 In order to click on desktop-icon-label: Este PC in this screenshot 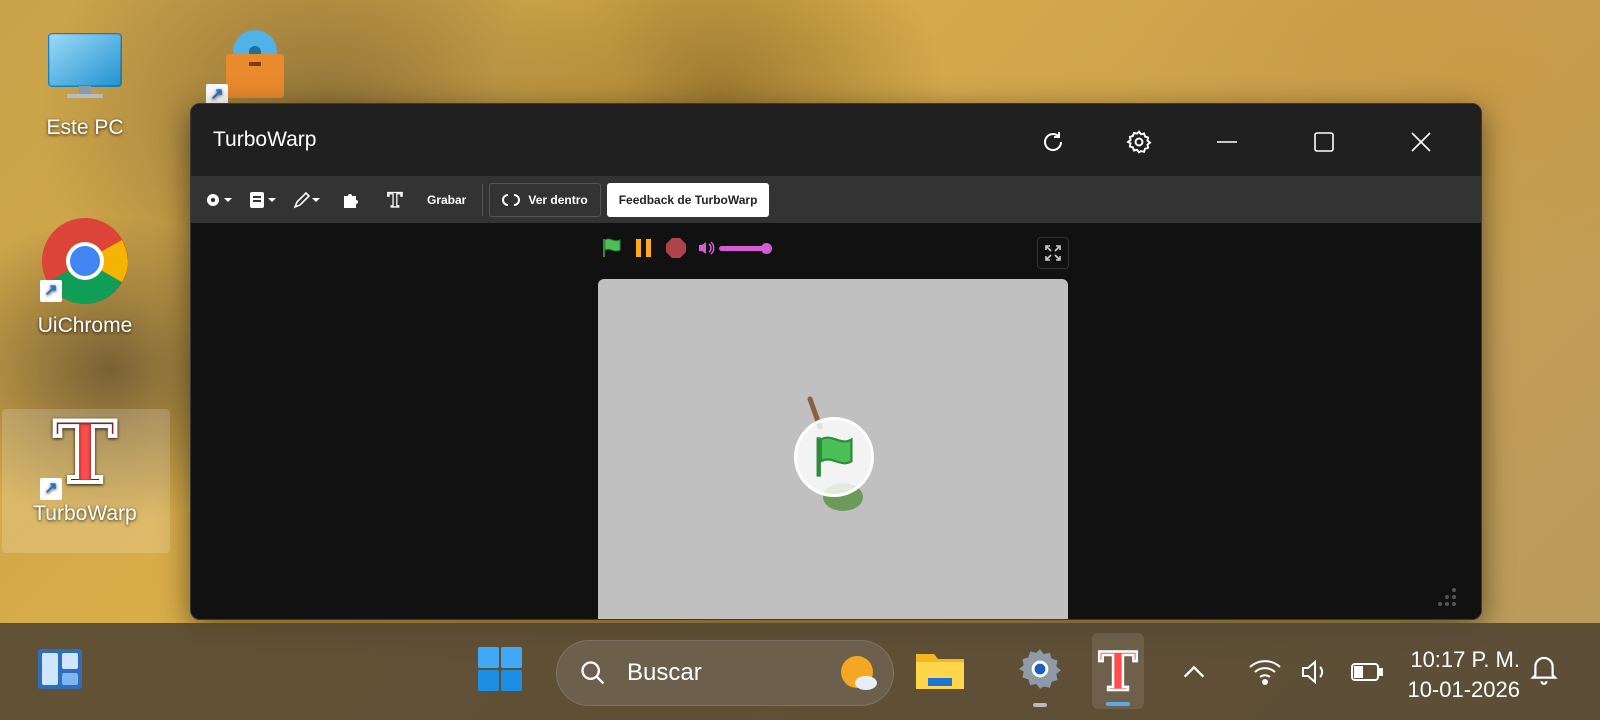, I will do `click(85, 127)`.